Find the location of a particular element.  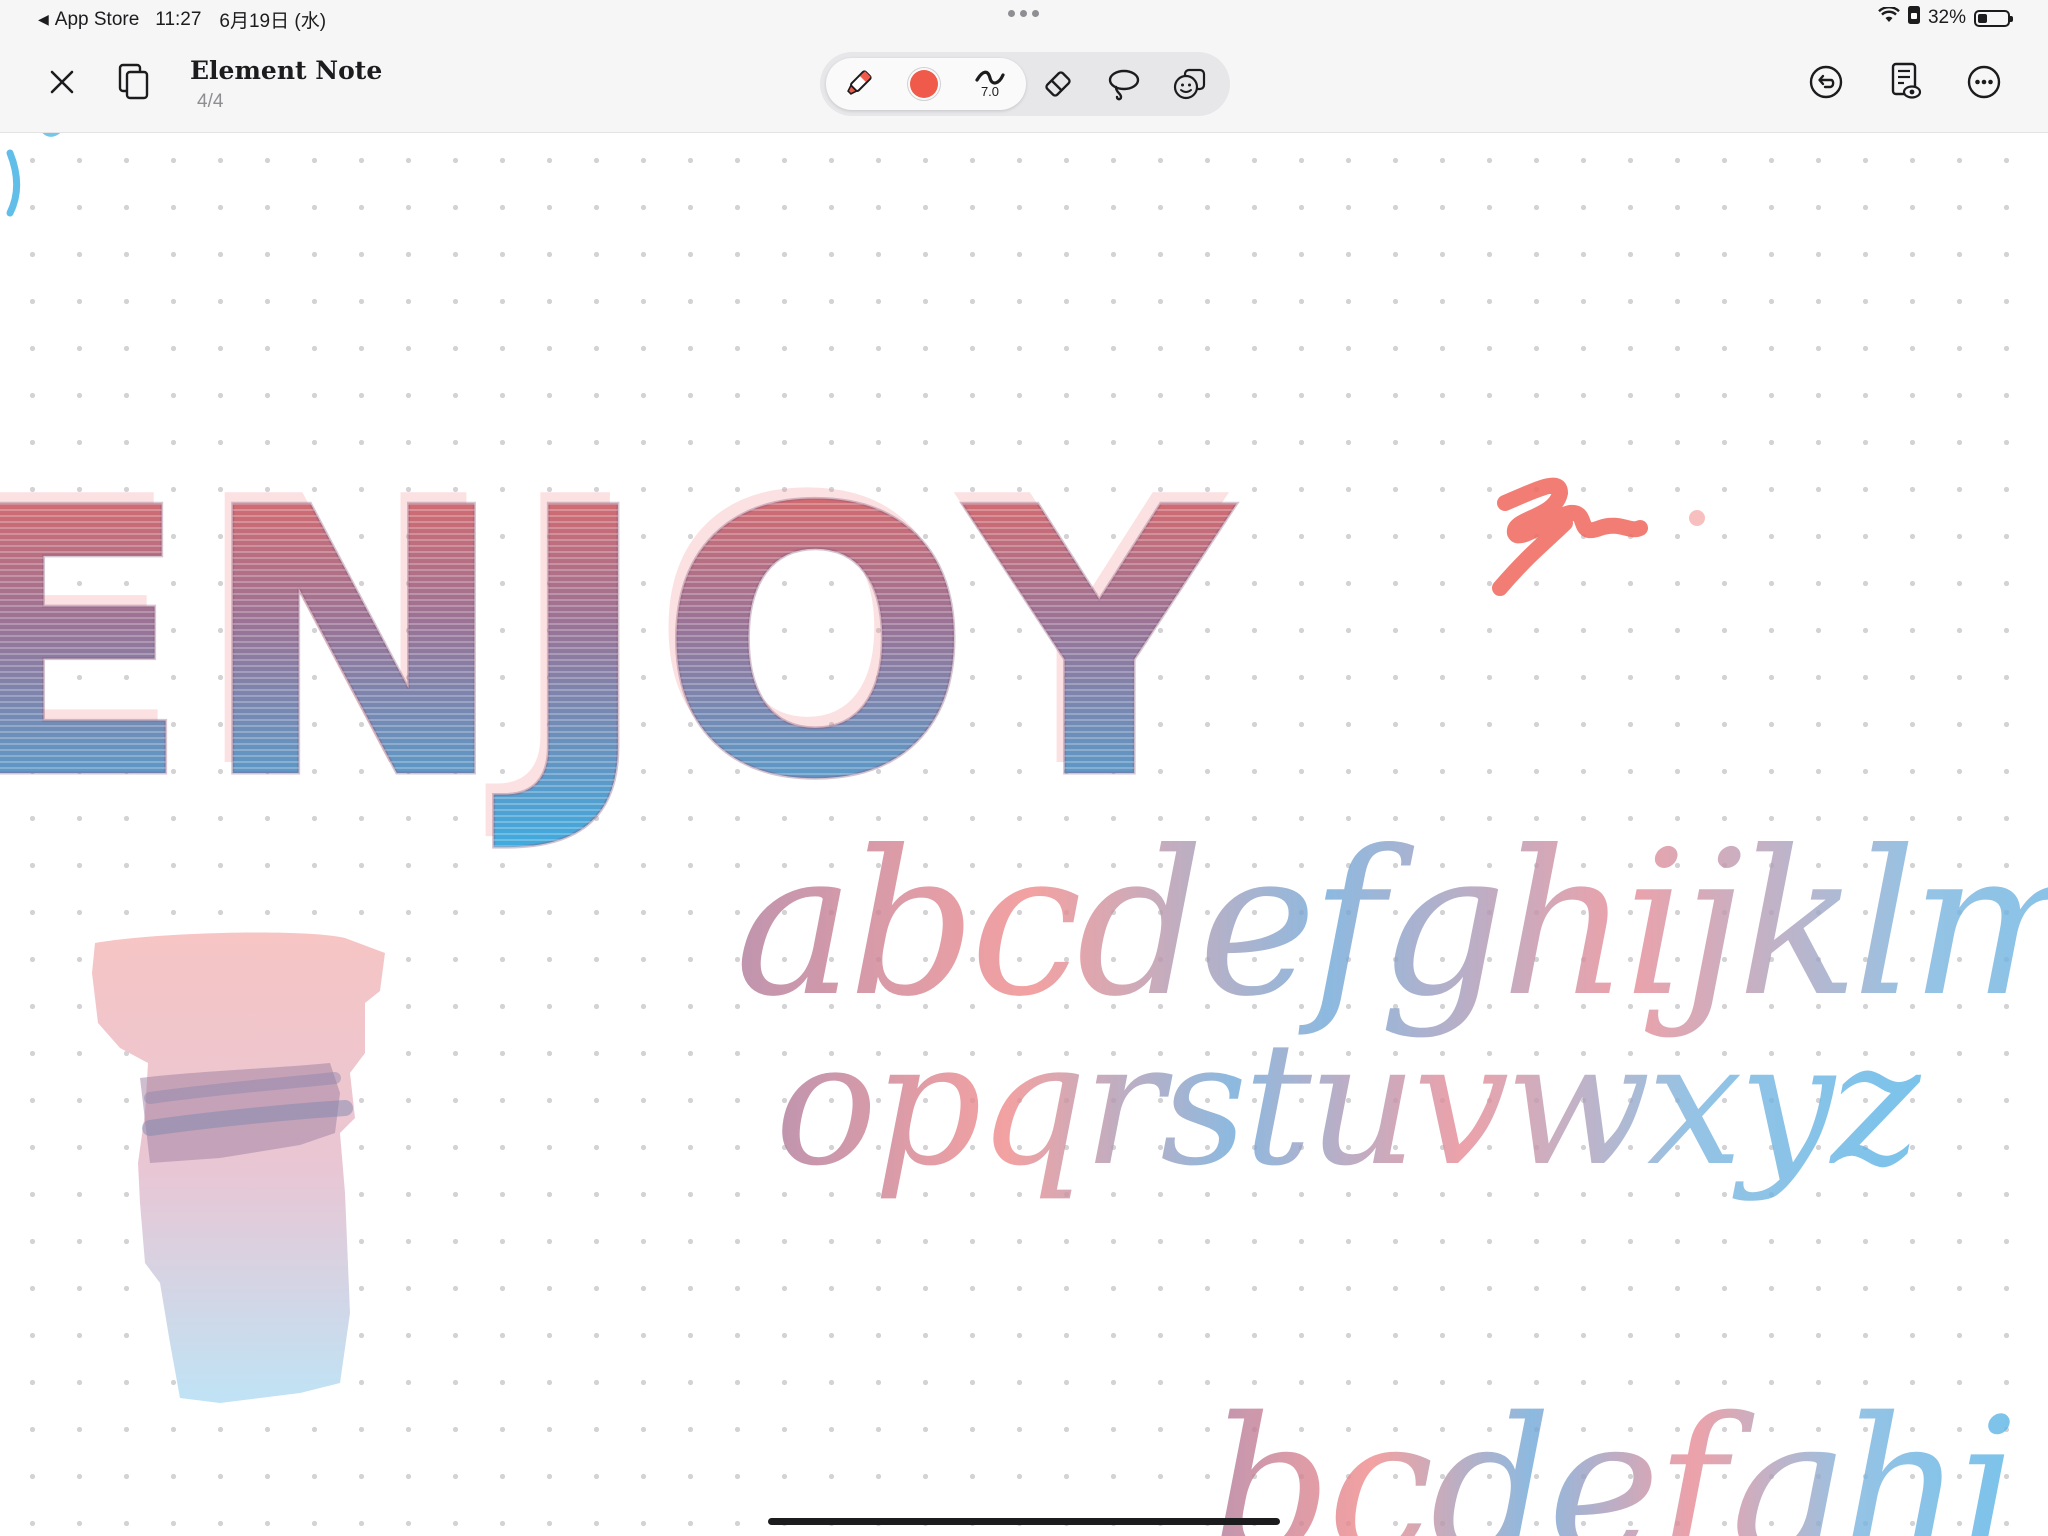

stroke-width-icon: 7.0 is located at coordinates (990, 84).